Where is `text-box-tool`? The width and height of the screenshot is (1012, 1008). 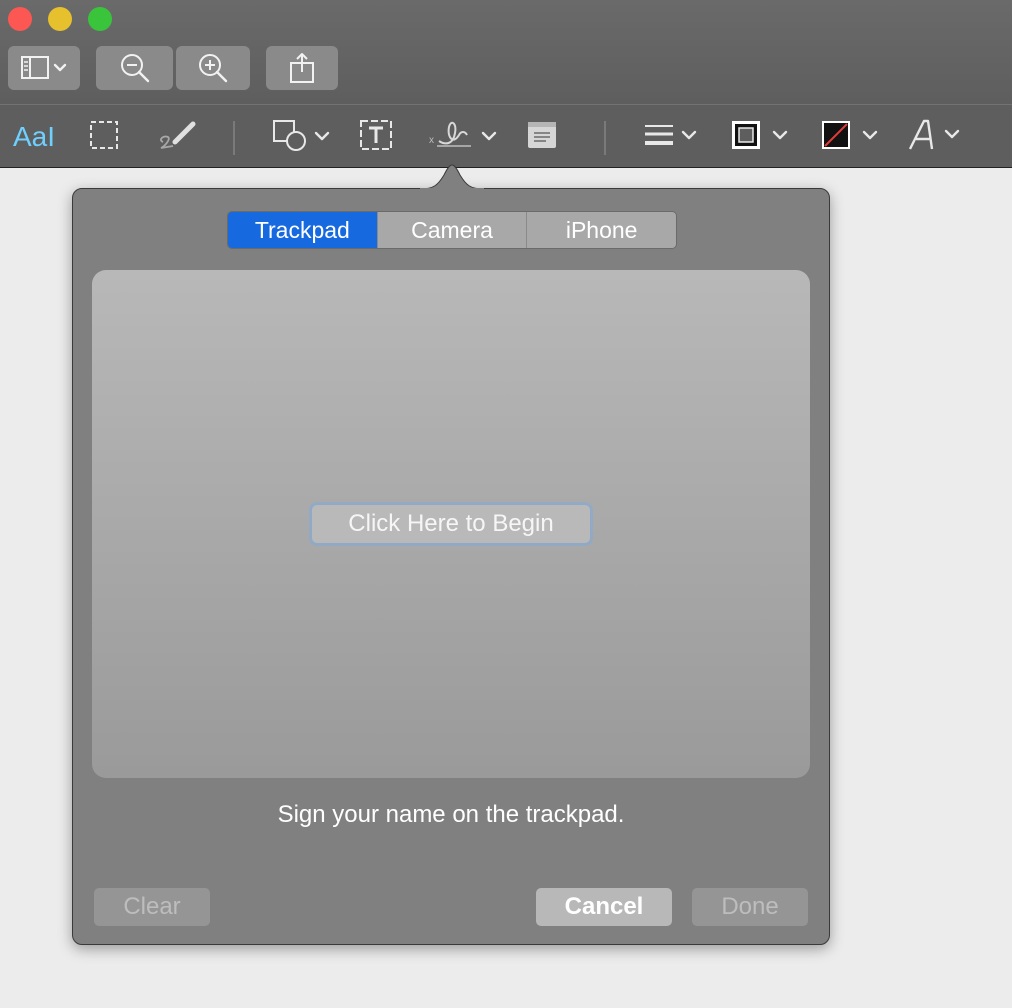 text-box-tool is located at coordinates (376, 137).